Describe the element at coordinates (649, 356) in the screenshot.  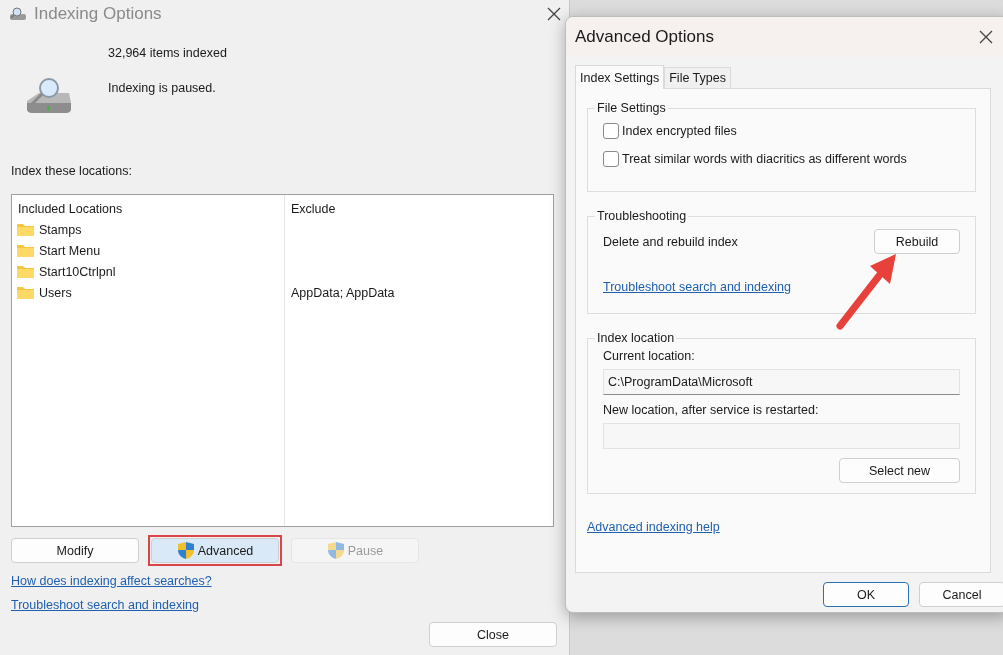
I see `field-label: Current location:` at that location.